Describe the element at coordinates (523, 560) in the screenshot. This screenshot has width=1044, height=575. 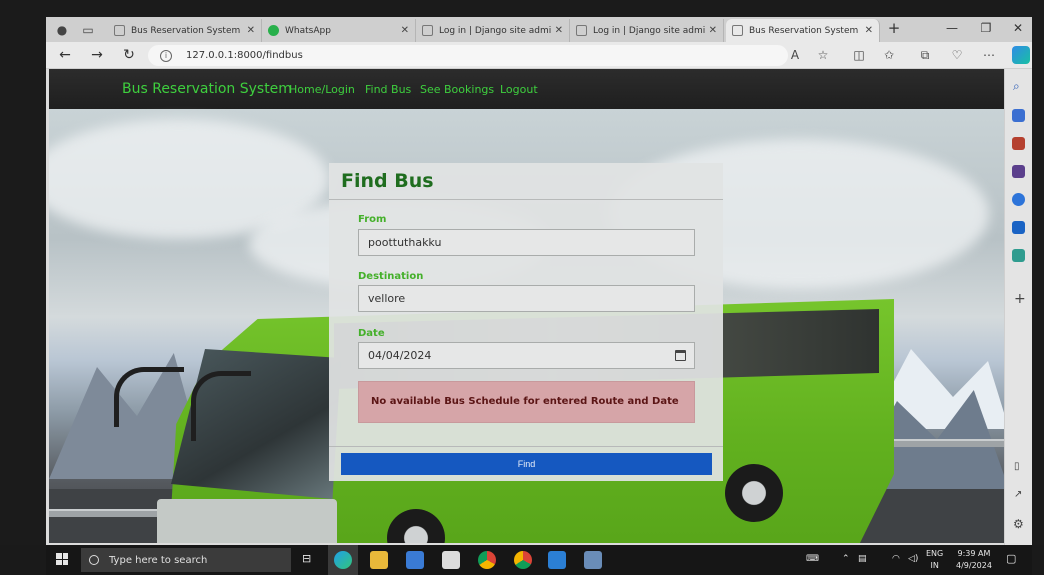
I see `chrome-profile-icon` at that location.